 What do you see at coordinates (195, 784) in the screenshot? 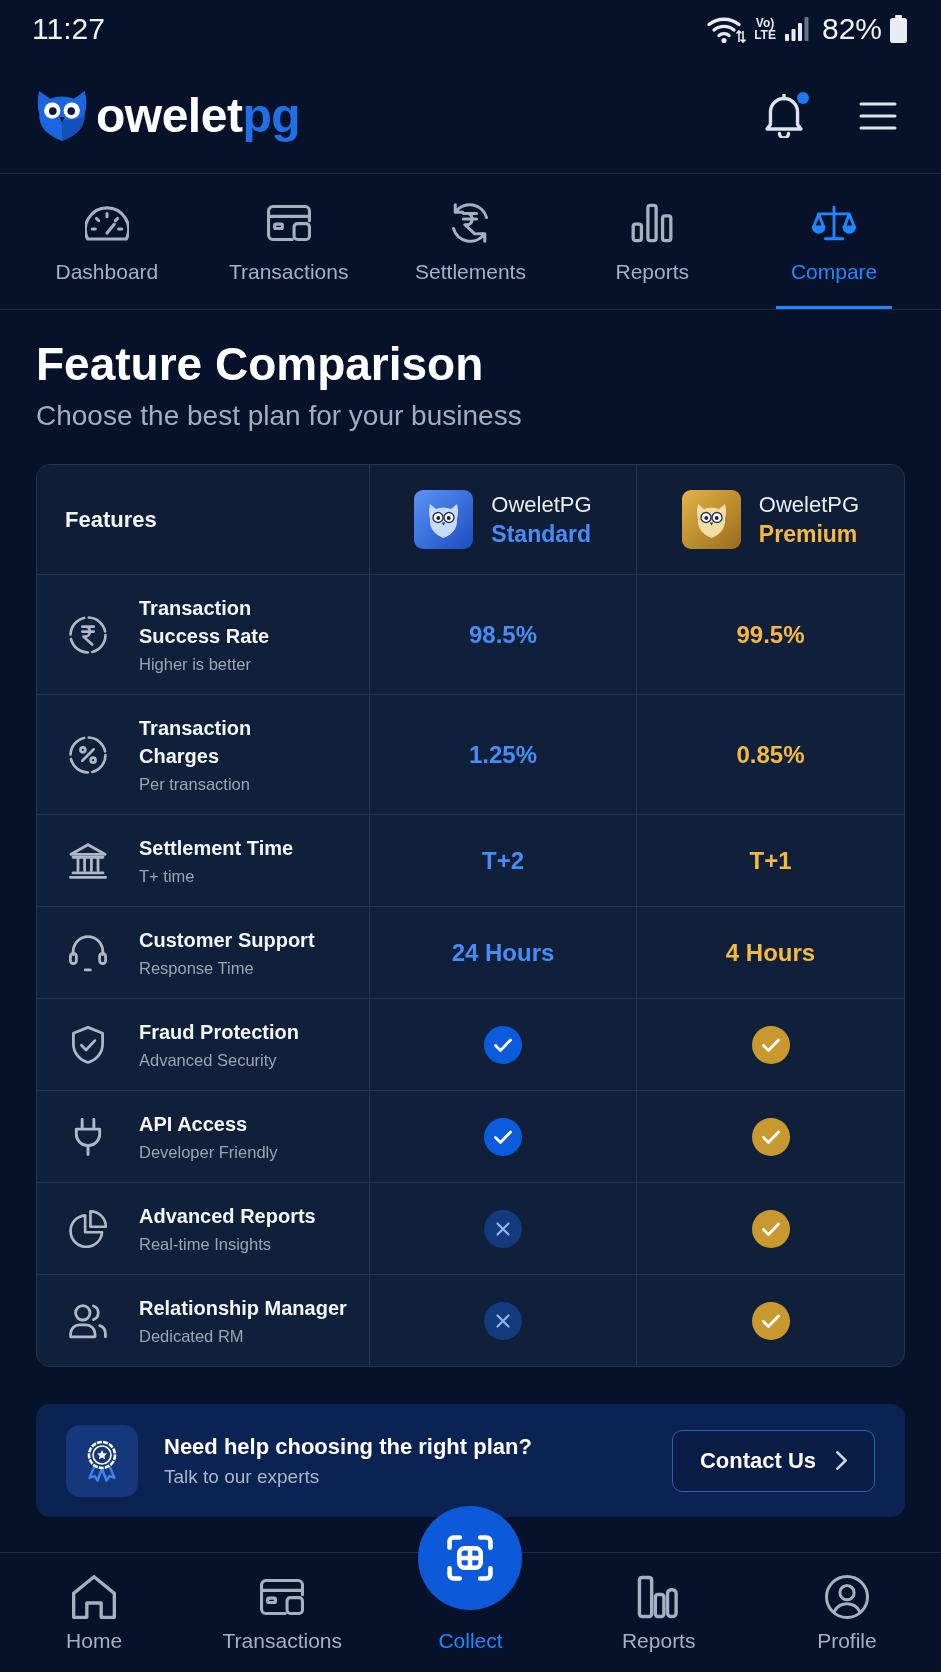
I see `feature-note: Per transaction` at bounding box center [195, 784].